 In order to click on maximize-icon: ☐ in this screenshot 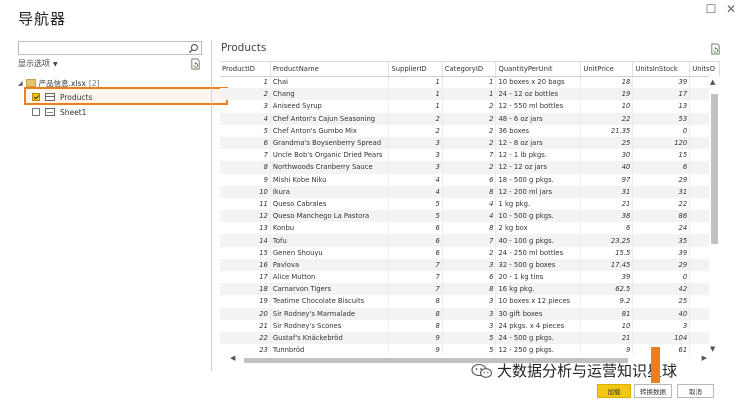, I will do `click(711, 9)`.